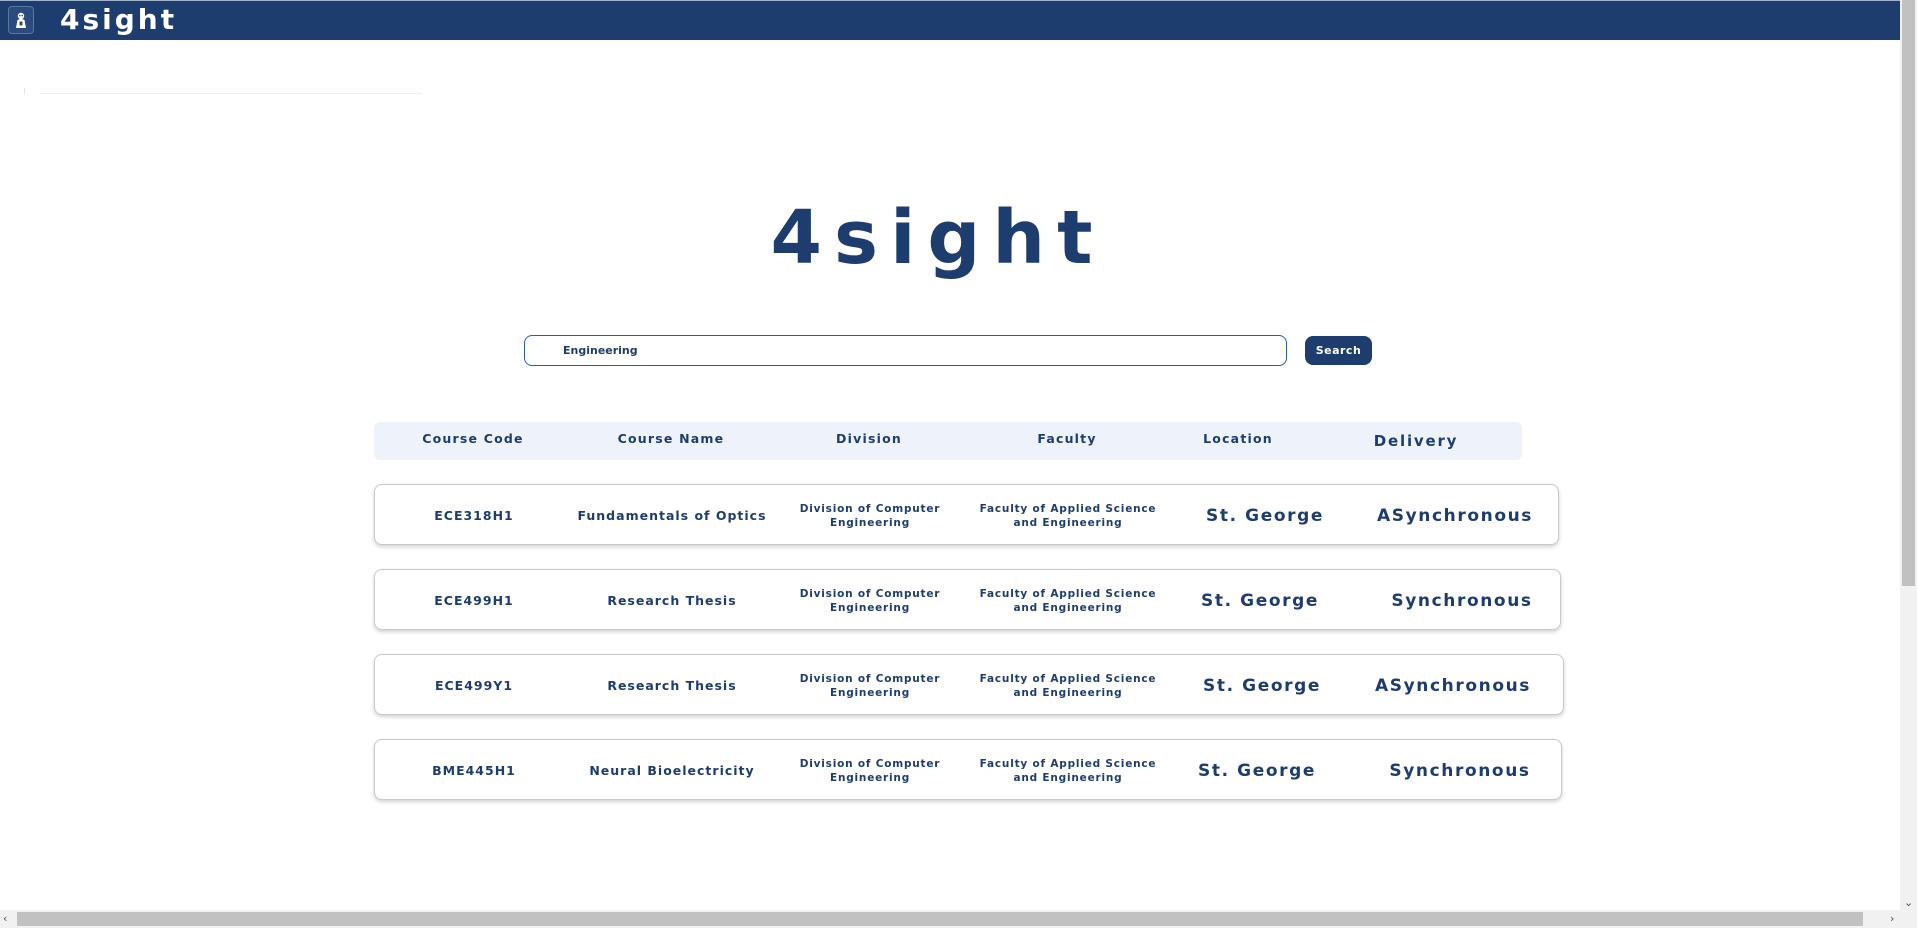 The width and height of the screenshot is (1917, 928). Describe the element at coordinates (1908, 293) in the screenshot. I see `vertical-scrollbar-thumb` at that location.